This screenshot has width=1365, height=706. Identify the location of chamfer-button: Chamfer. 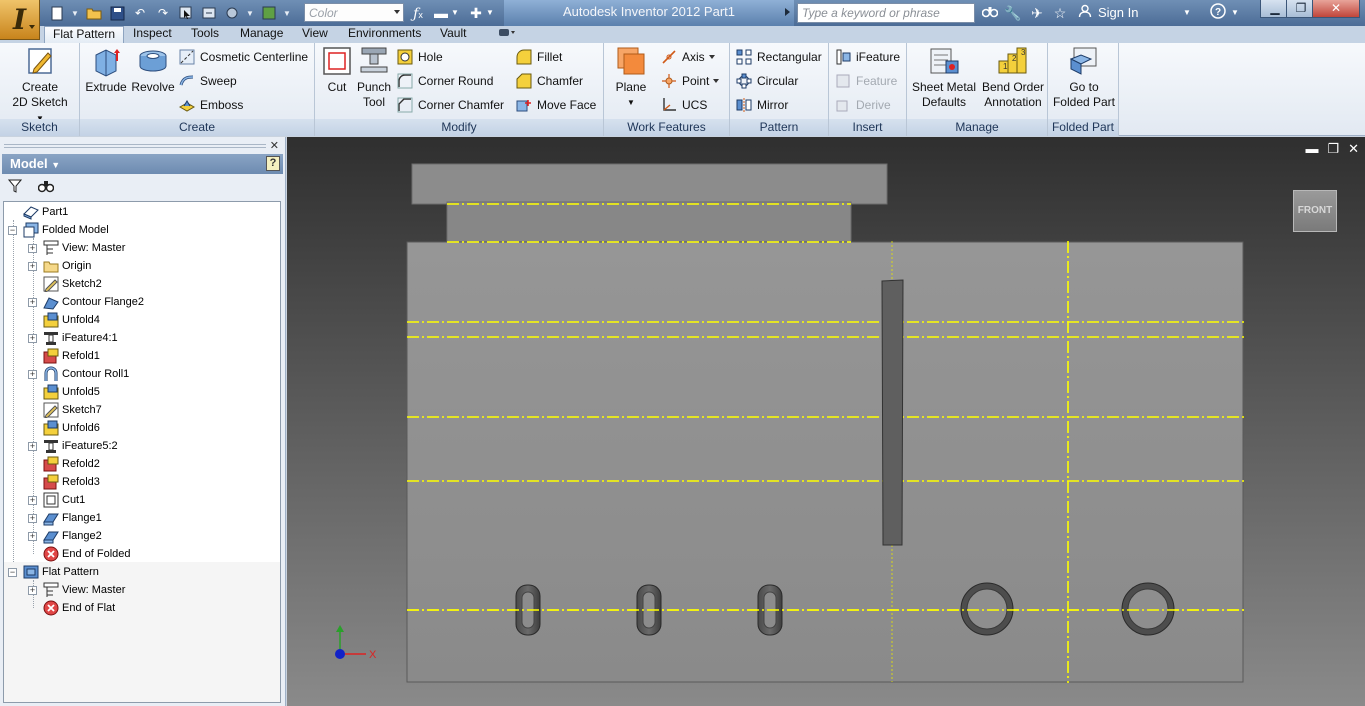
(549, 81).